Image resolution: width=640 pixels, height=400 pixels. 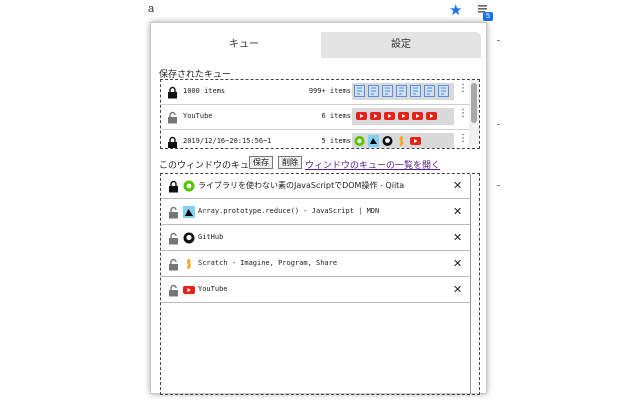 I want to click on tab-queue: キュー, so click(x=244, y=45).